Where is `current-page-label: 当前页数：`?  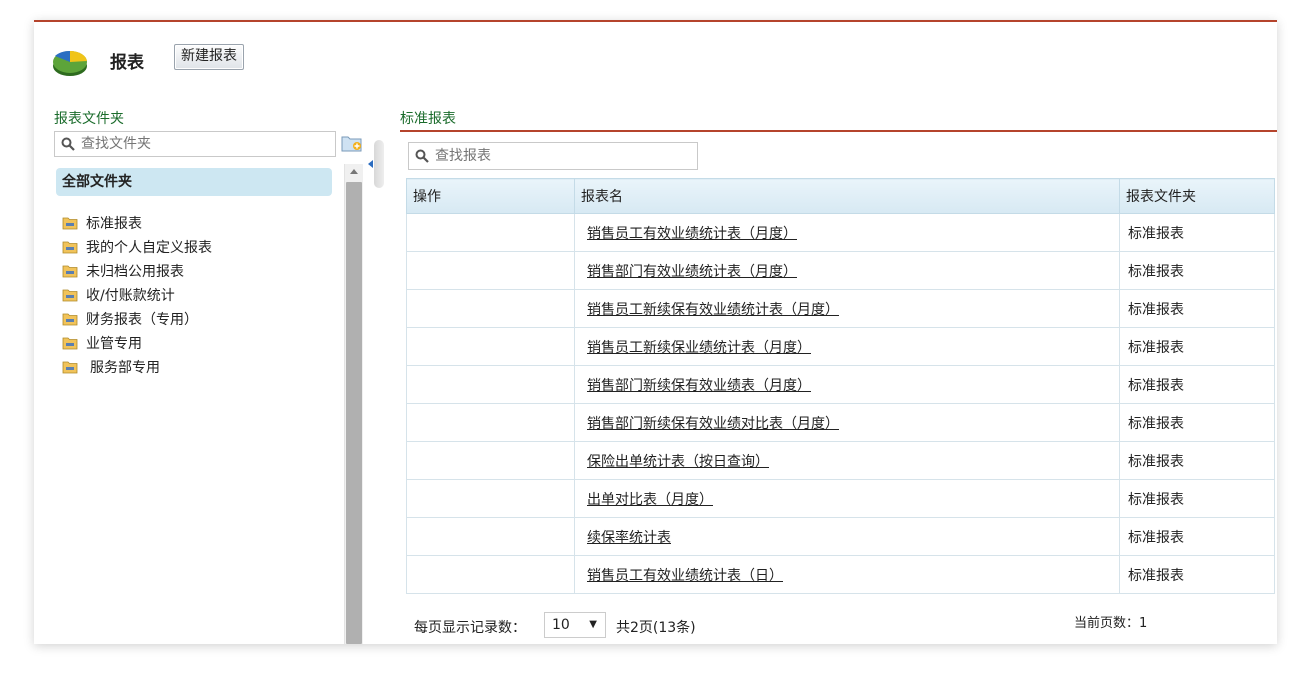
current-page-label: 当前页数： is located at coordinates (1107, 623).